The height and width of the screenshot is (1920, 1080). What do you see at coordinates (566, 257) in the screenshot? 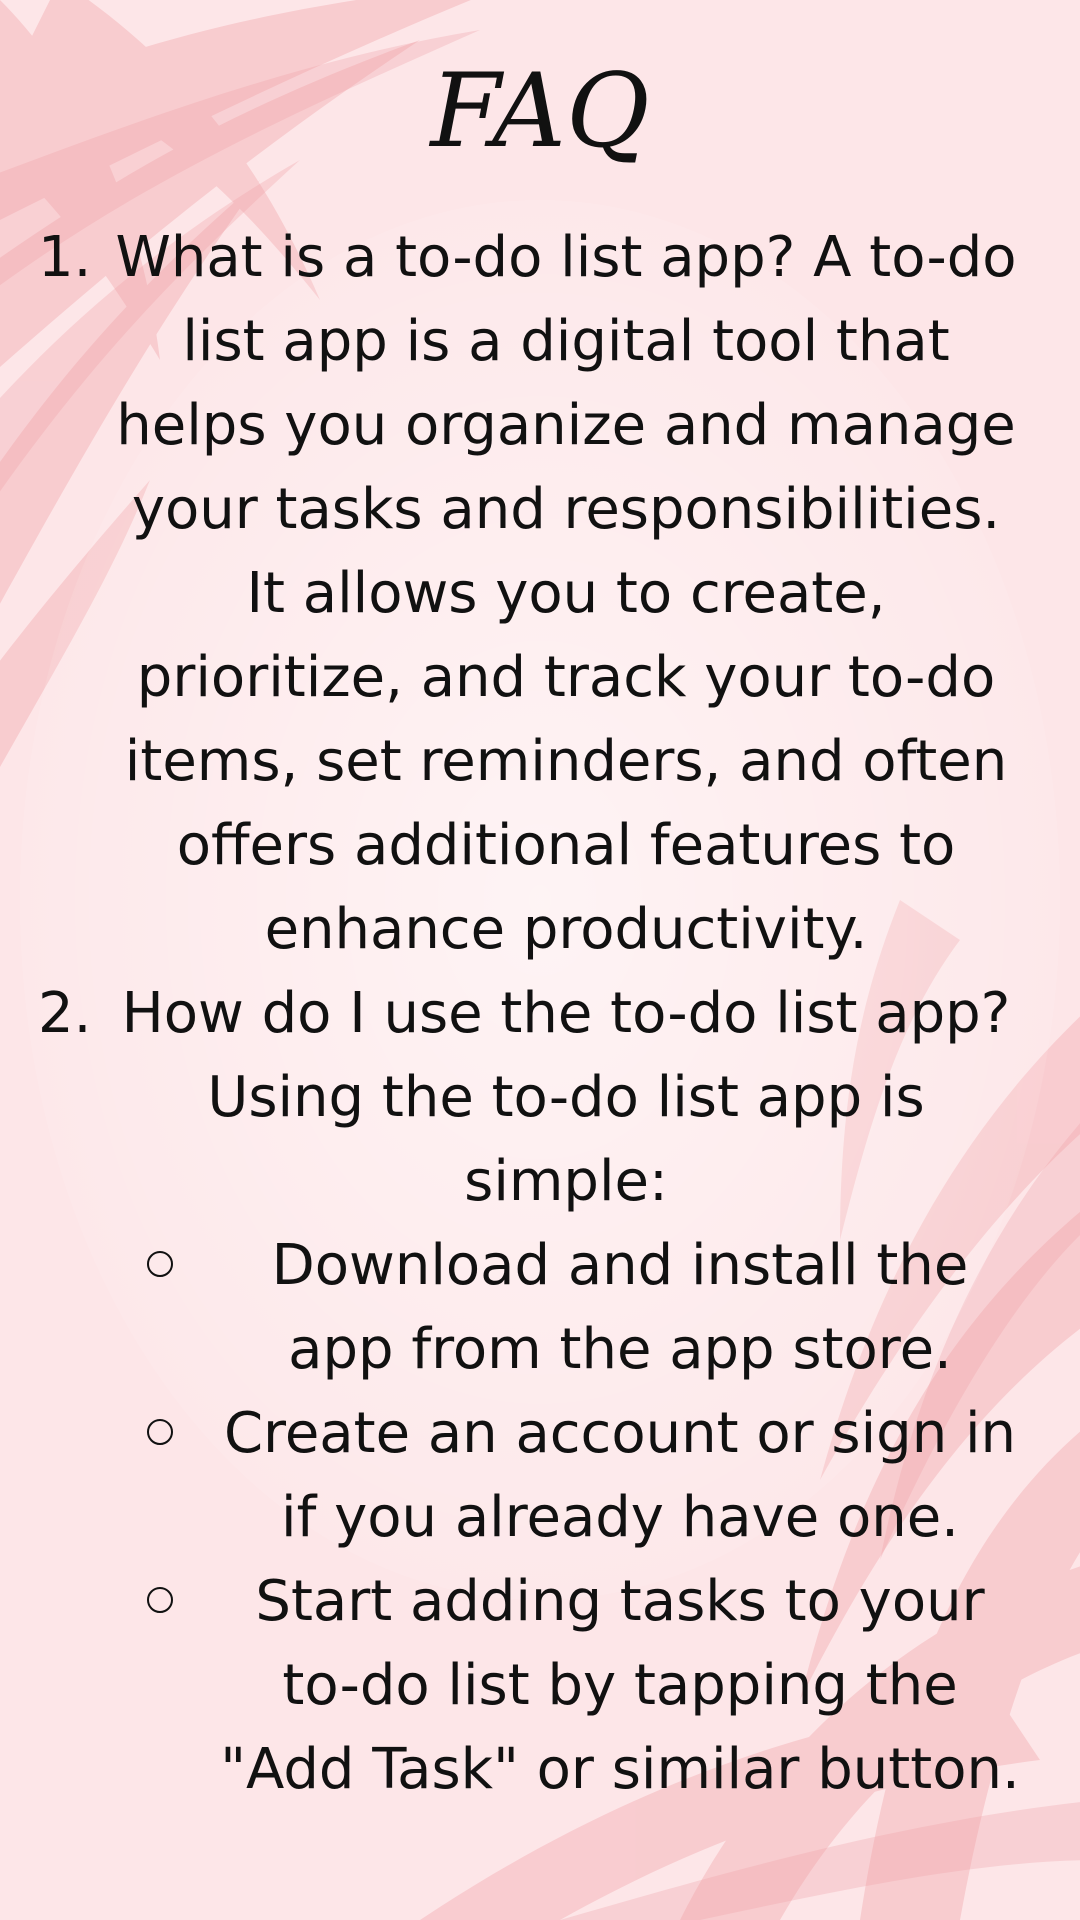
I see `faq-line: What is a to-do list app? A to-do` at bounding box center [566, 257].